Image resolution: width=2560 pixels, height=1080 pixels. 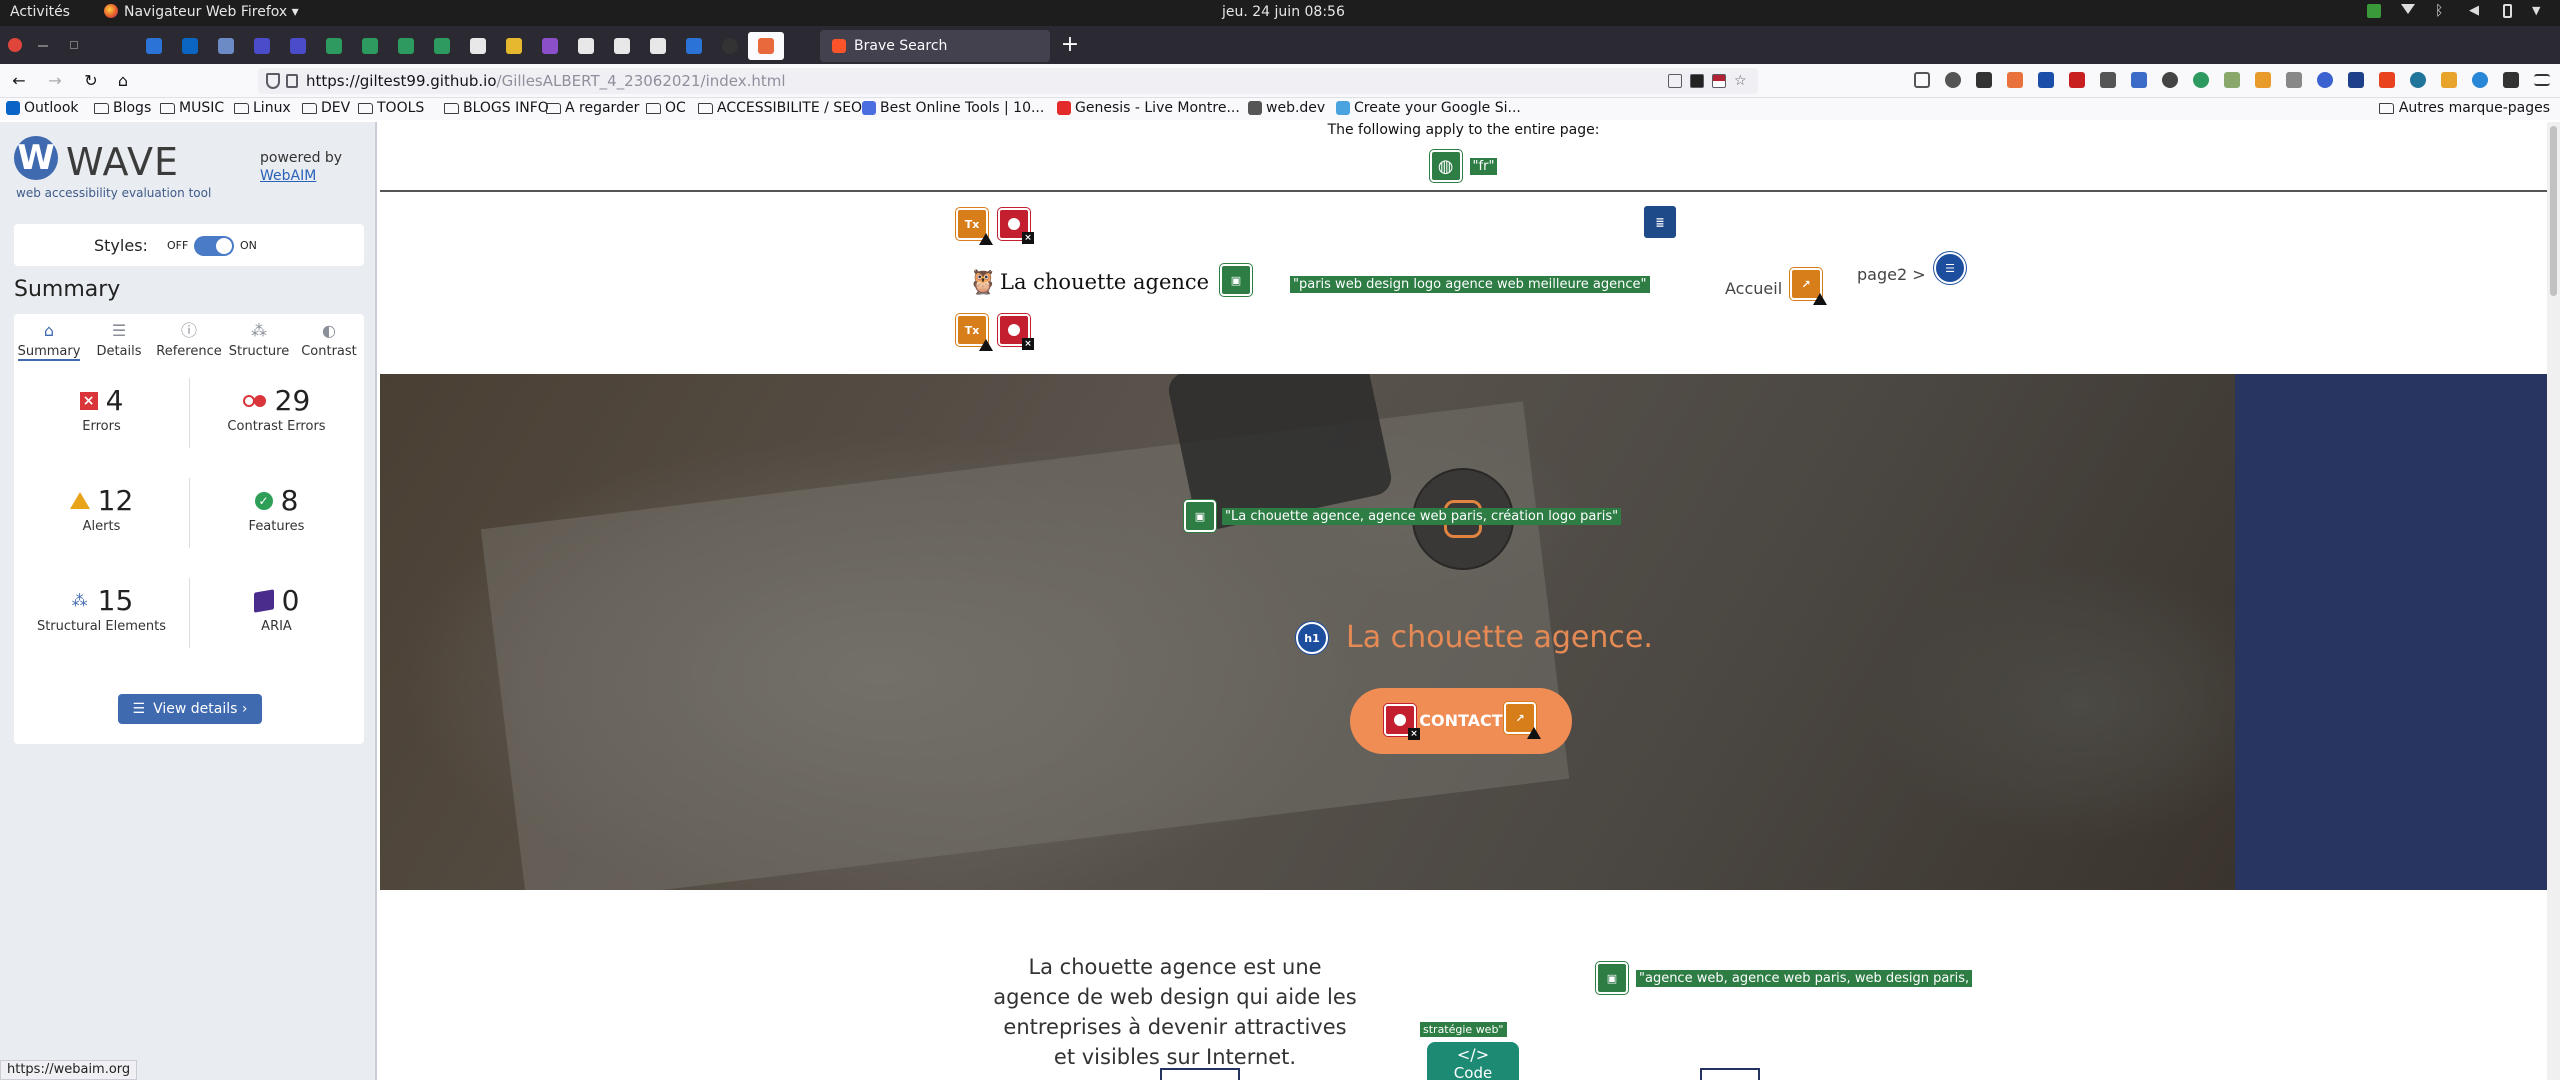 What do you see at coordinates (1283, 12) in the screenshot?
I see `clock: jeu. 24 juin 08:56` at bounding box center [1283, 12].